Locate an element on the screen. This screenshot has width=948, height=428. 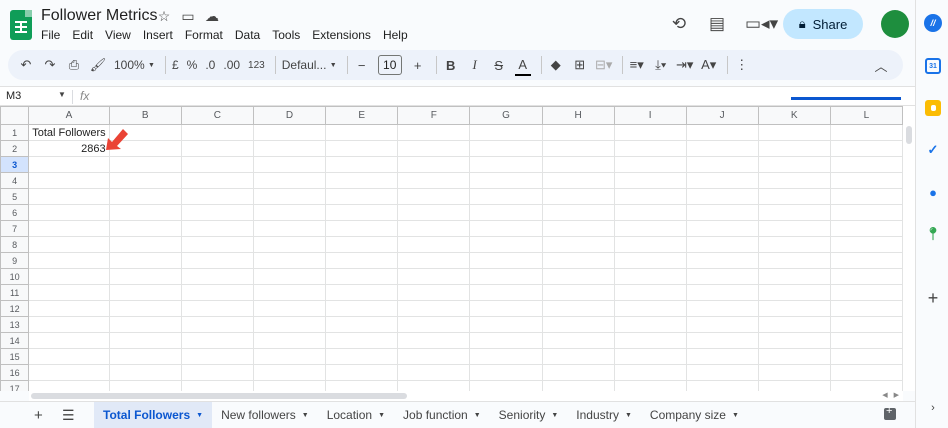
column-header: L is located at coordinates (866, 115).